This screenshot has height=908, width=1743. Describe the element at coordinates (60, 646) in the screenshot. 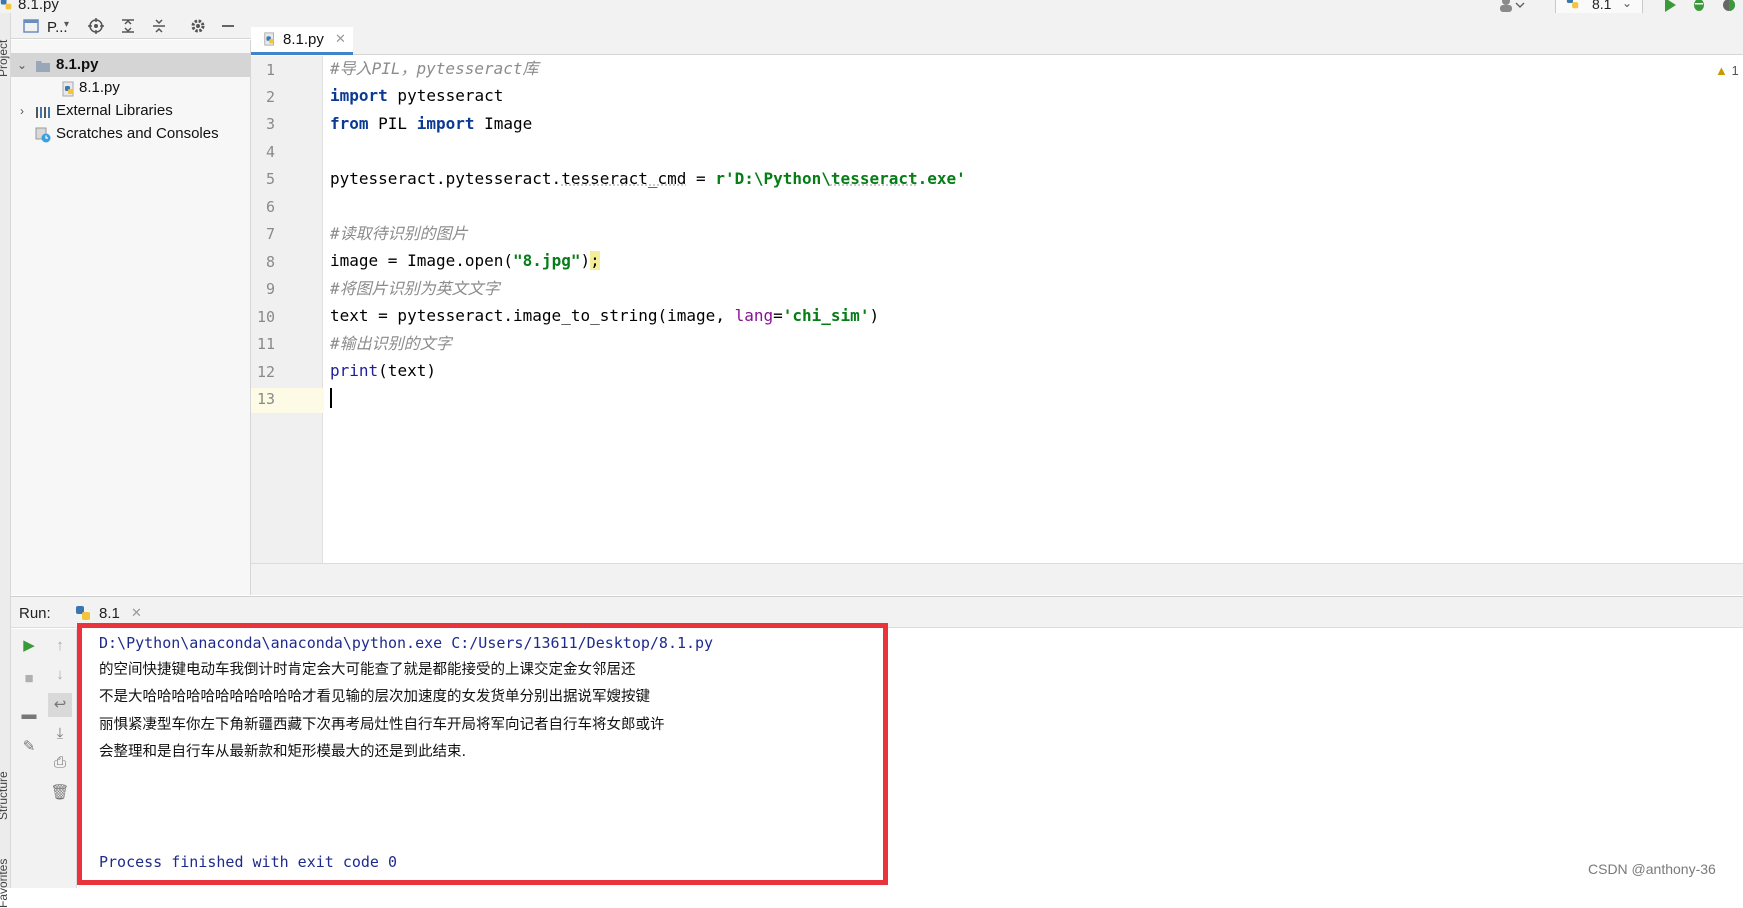

I see `arrow-up-icon: ↑` at that location.